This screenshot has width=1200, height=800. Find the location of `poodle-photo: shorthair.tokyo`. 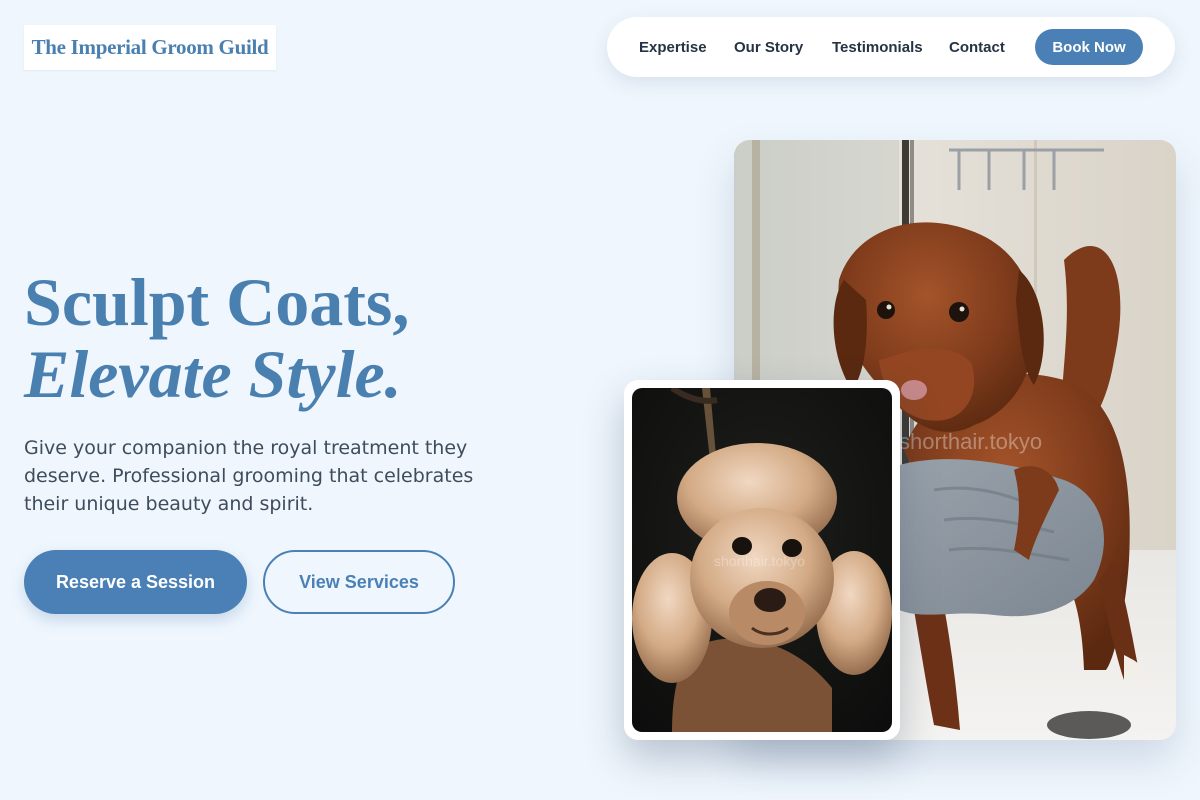

poodle-photo: shorthair.tokyo is located at coordinates (762, 560).